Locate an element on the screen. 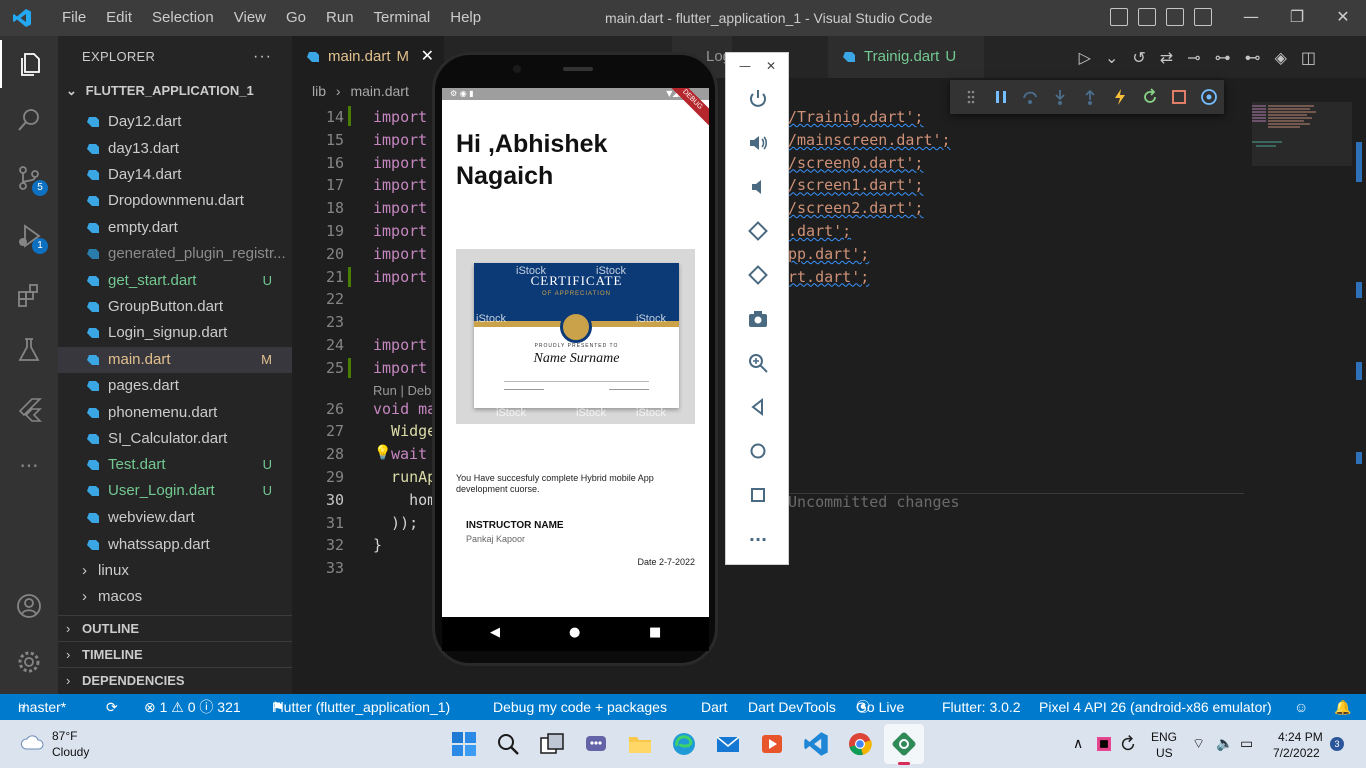 This screenshot has width=1366, height=768. chrome-button is located at coordinates (860, 744).